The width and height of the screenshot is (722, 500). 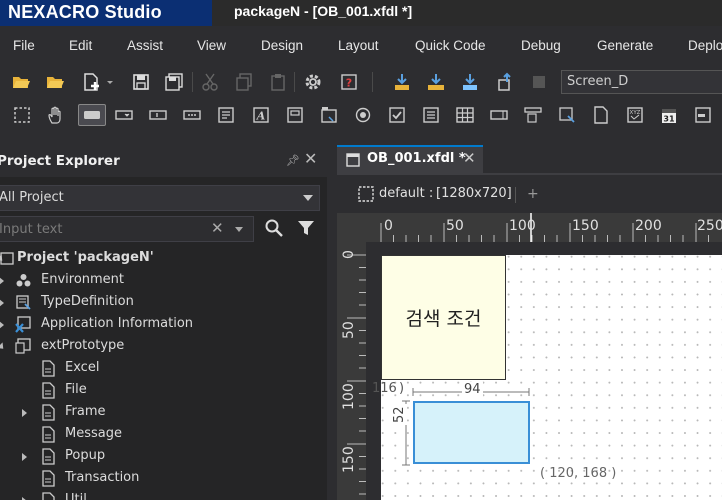 What do you see at coordinates (163, 258) in the screenshot?
I see `tree-item-project: Project 'packageN'` at bounding box center [163, 258].